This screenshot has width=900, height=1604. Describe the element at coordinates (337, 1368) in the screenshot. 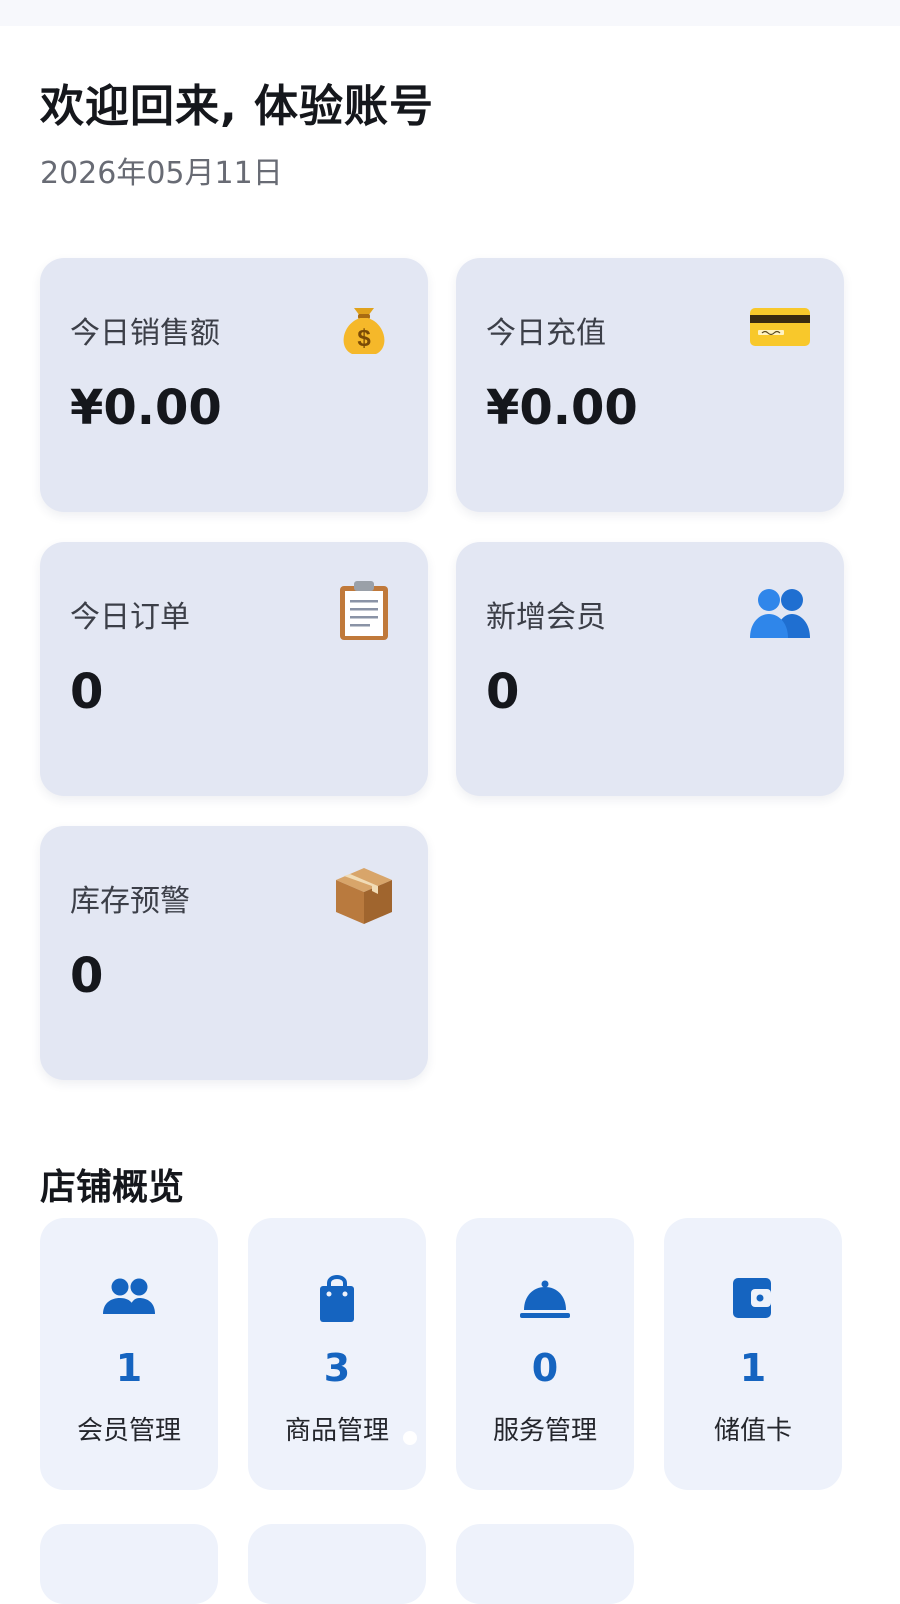

I see `tile-count: 3` at that location.